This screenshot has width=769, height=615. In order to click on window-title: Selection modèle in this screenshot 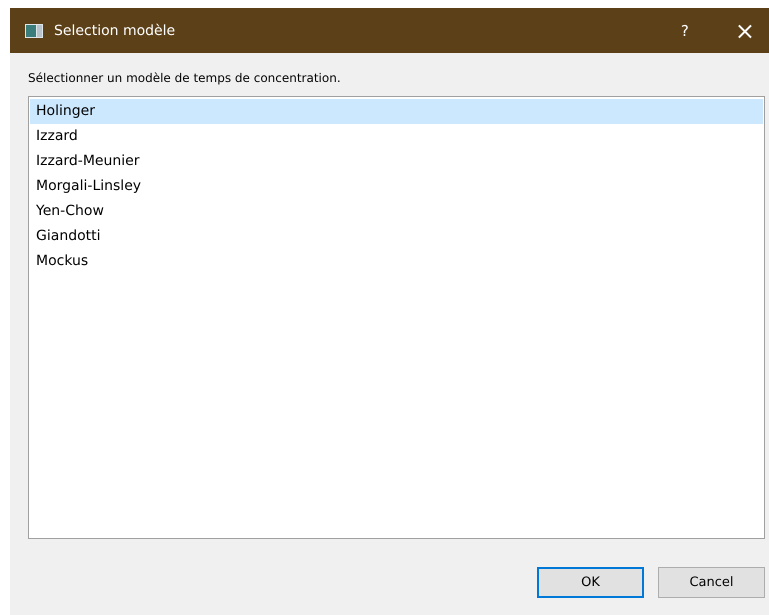, I will do `click(115, 30)`.